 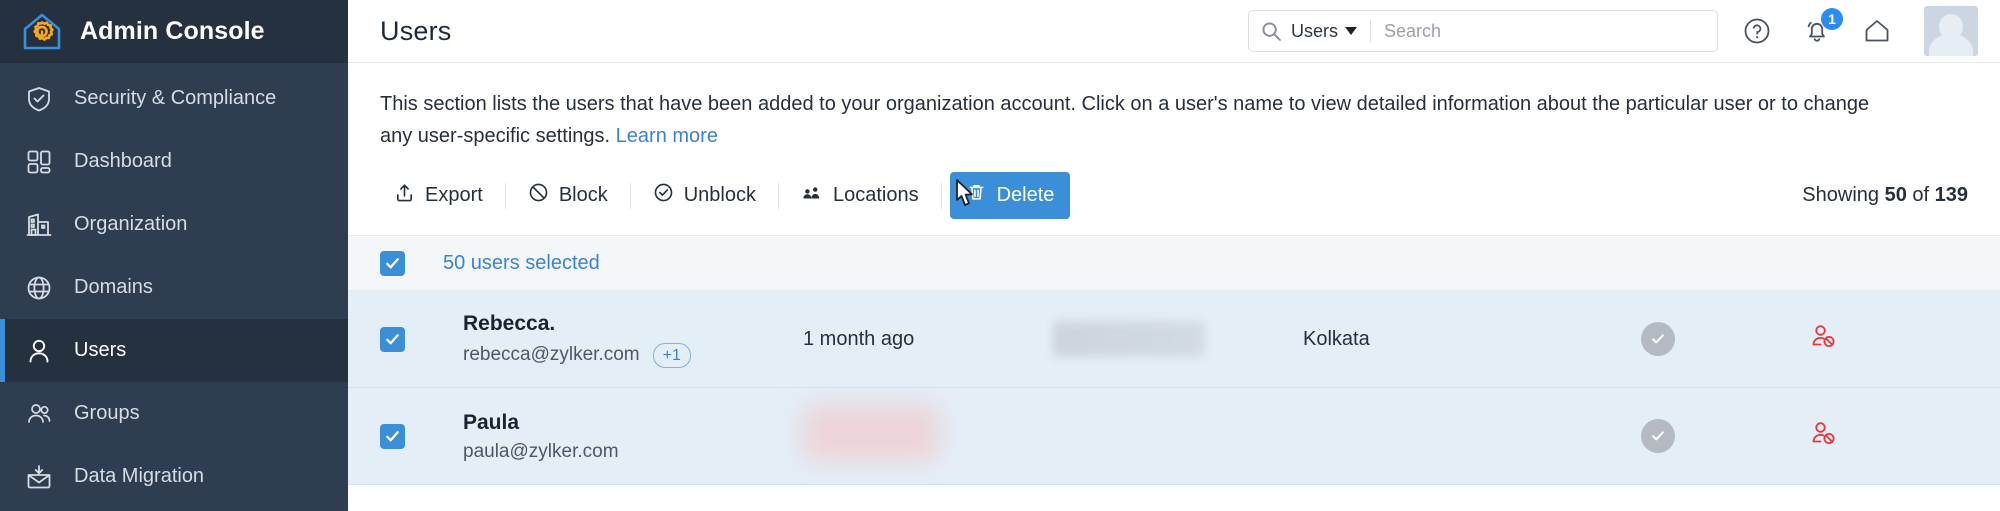 What do you see at coordinates (1544, 31) in the screenshot?
I see `search-input` at bounding box center [1544, 31].